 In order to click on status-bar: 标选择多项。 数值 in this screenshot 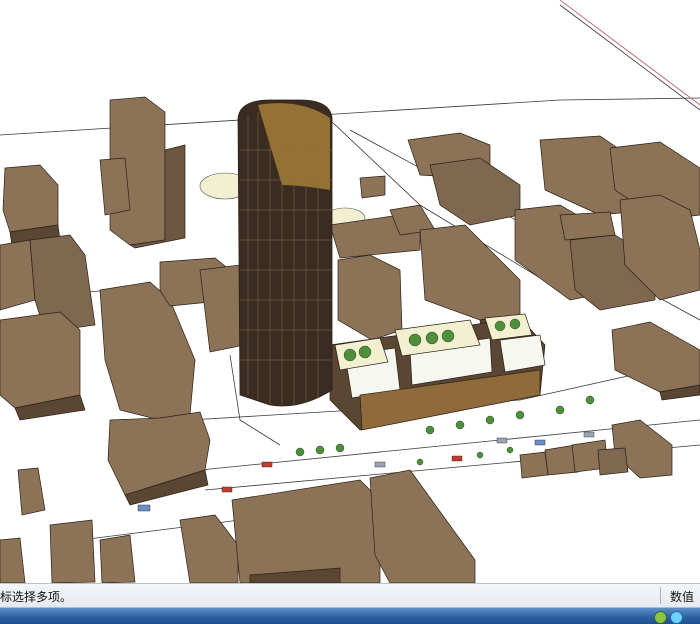, I will do `click(350, 595)`.